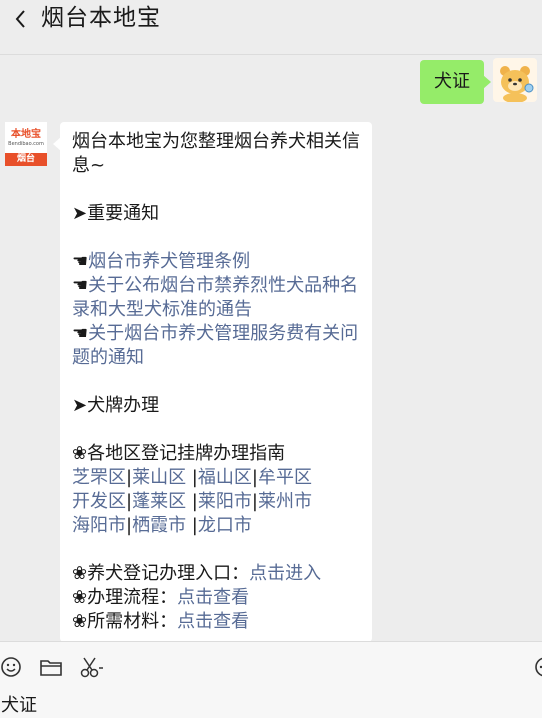 This screenshot has height=718, width=542. What do you see at coordinates (179, 453) in the screenshot?
I see `guide-heading: ❀各地区登记挂牌办理指南` at bounding box center [179, 453].